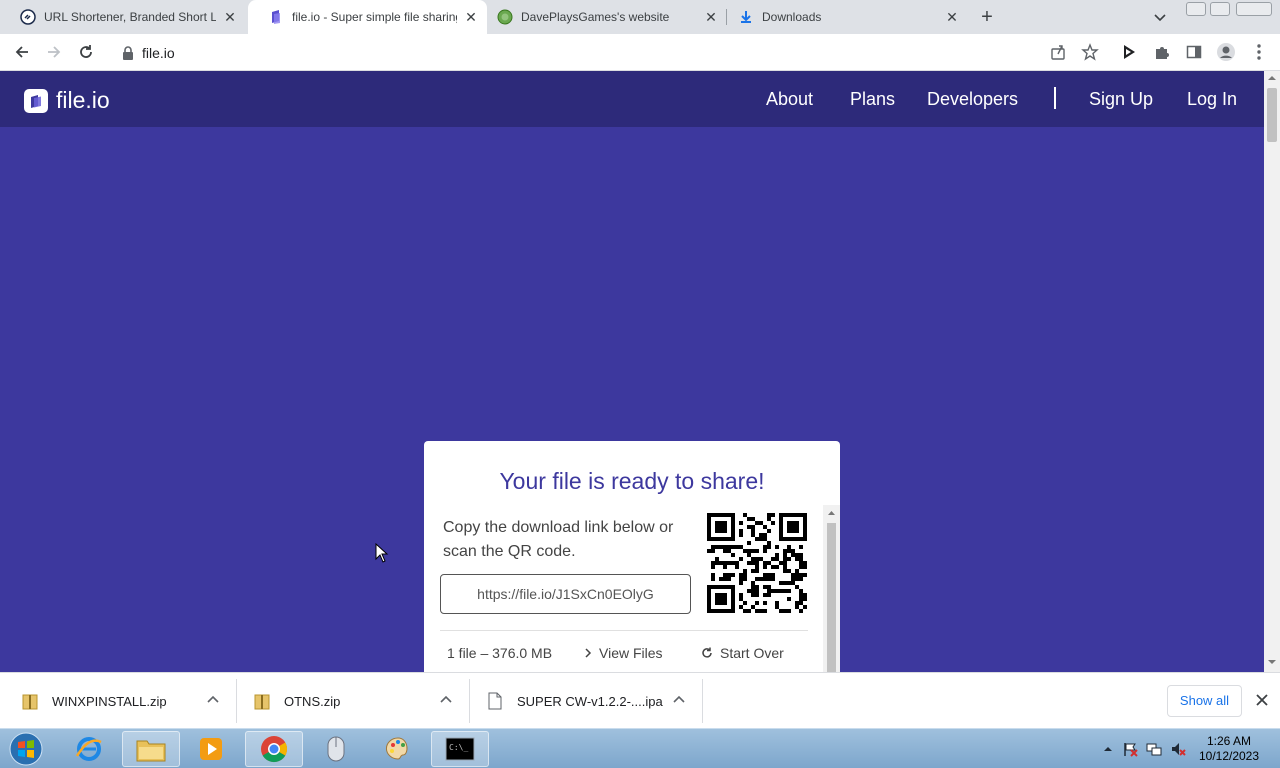  Describe the element at coordinates (1229, 741) in the screenshot. I see `clock-time: 1:26 AM` at that location.